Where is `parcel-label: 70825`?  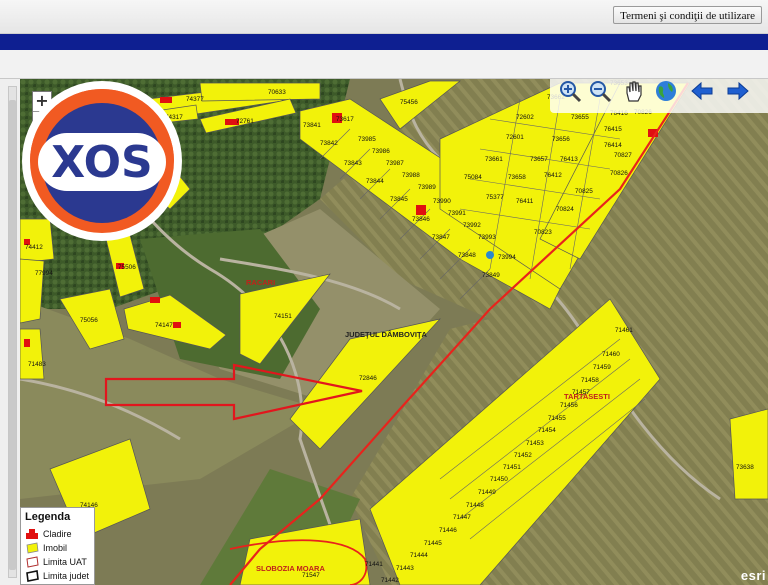
parcel-label: 70825 is located at coordinates (584, 191).